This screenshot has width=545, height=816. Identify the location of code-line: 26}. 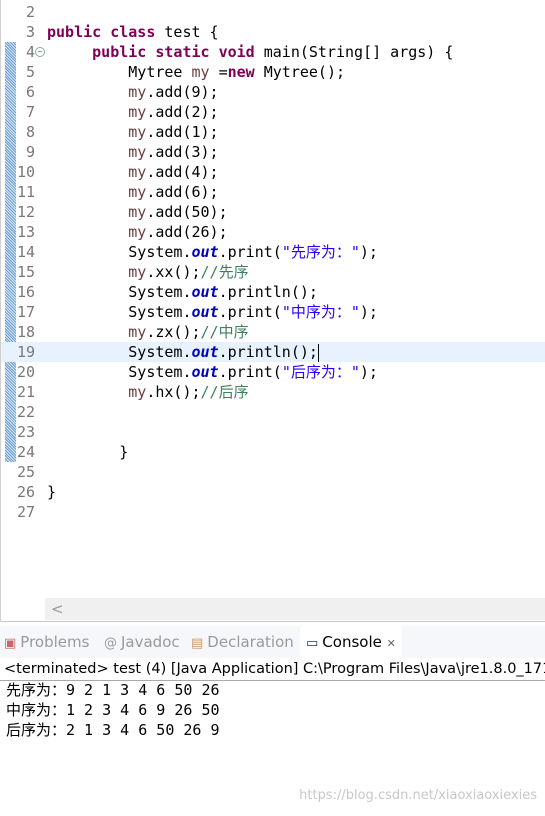
(273, 492).